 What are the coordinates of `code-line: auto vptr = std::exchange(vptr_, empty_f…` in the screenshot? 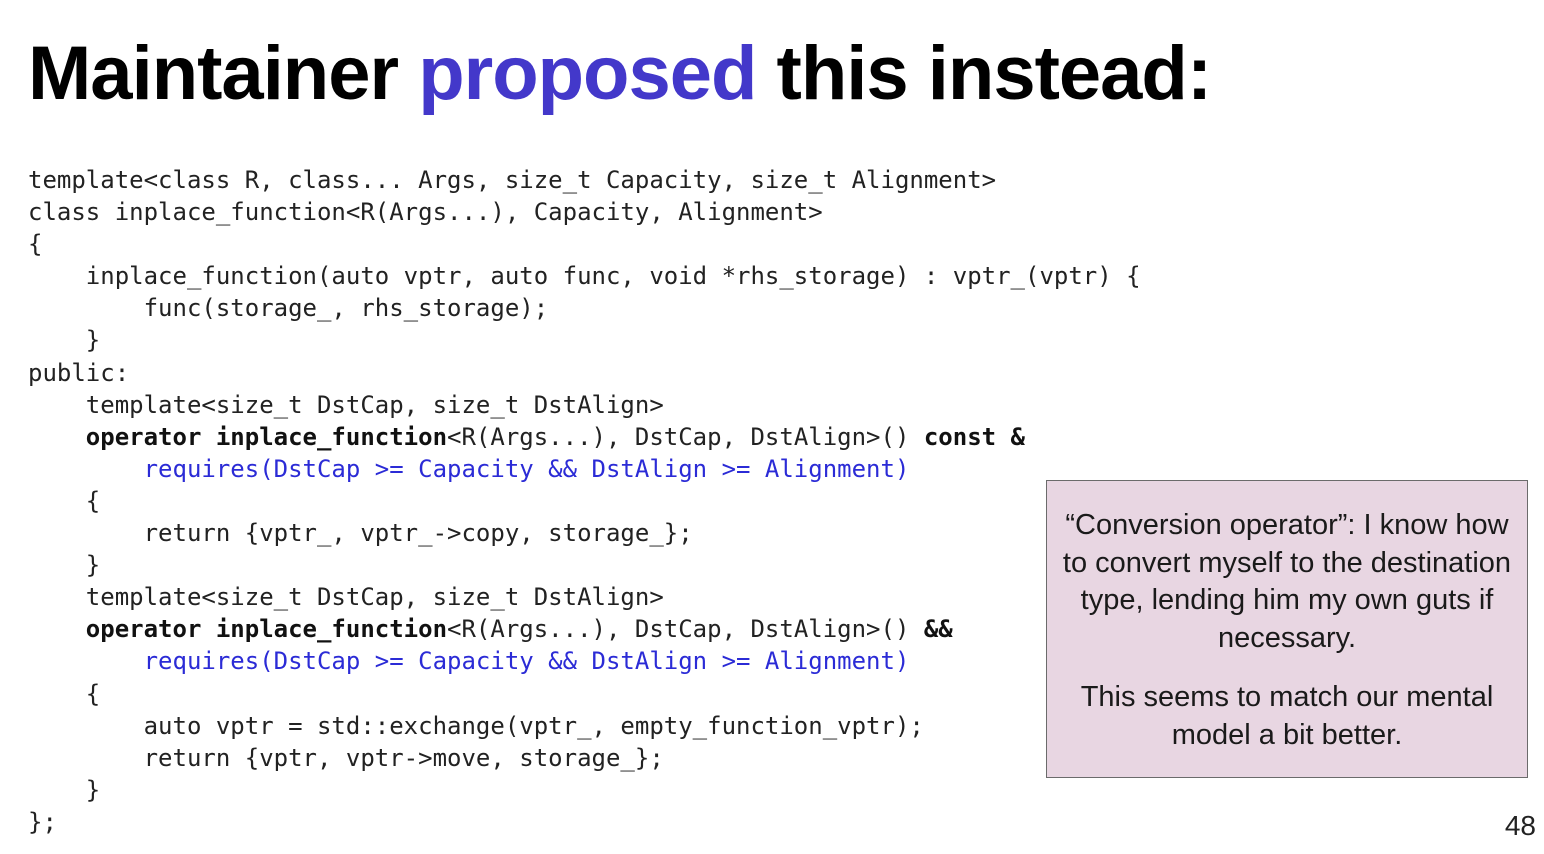 It's located at (476, 725).